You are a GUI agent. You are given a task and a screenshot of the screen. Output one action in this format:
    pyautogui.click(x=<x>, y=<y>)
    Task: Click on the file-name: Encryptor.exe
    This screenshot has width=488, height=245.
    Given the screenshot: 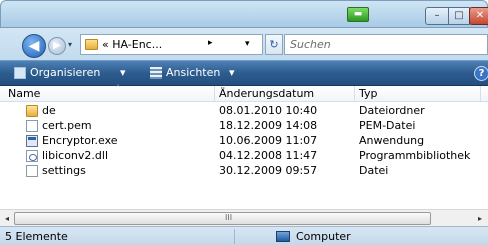 What is the action you would take?
    pyautogui.click(x=80, y=140)
    